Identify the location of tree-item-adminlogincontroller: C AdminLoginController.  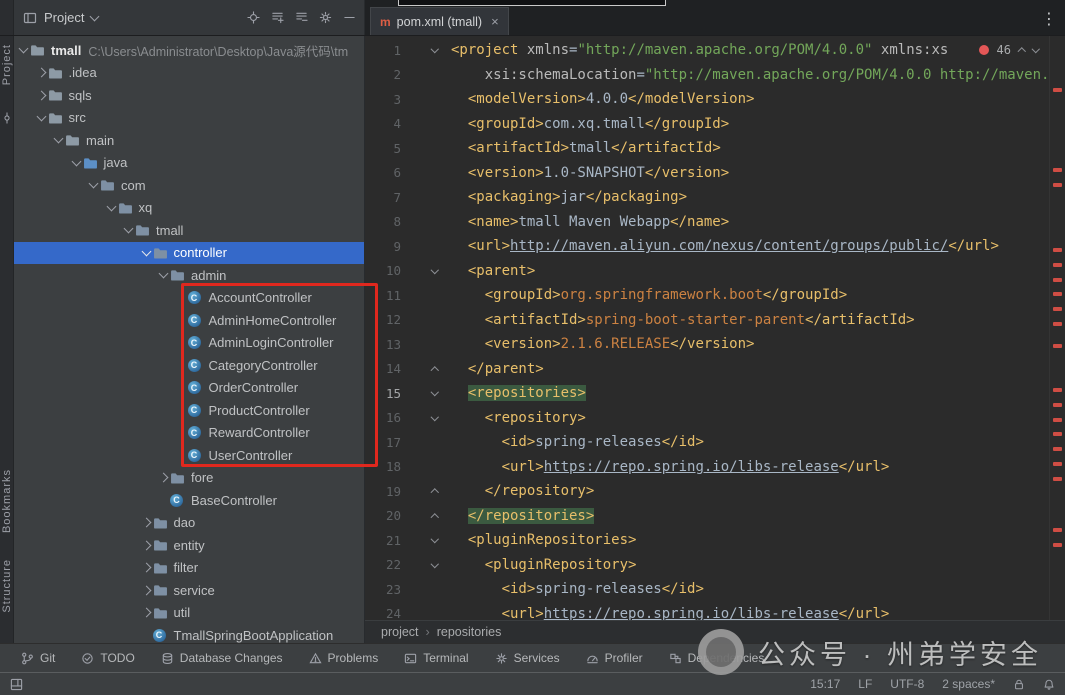
(189, 343).